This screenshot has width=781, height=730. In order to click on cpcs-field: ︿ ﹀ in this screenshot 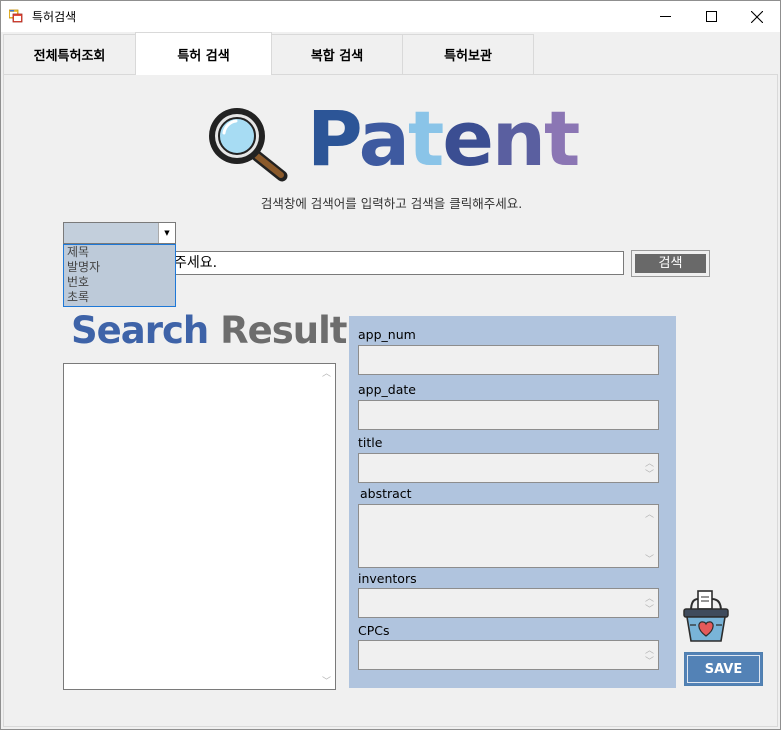, I will do `click(508, 655)`.